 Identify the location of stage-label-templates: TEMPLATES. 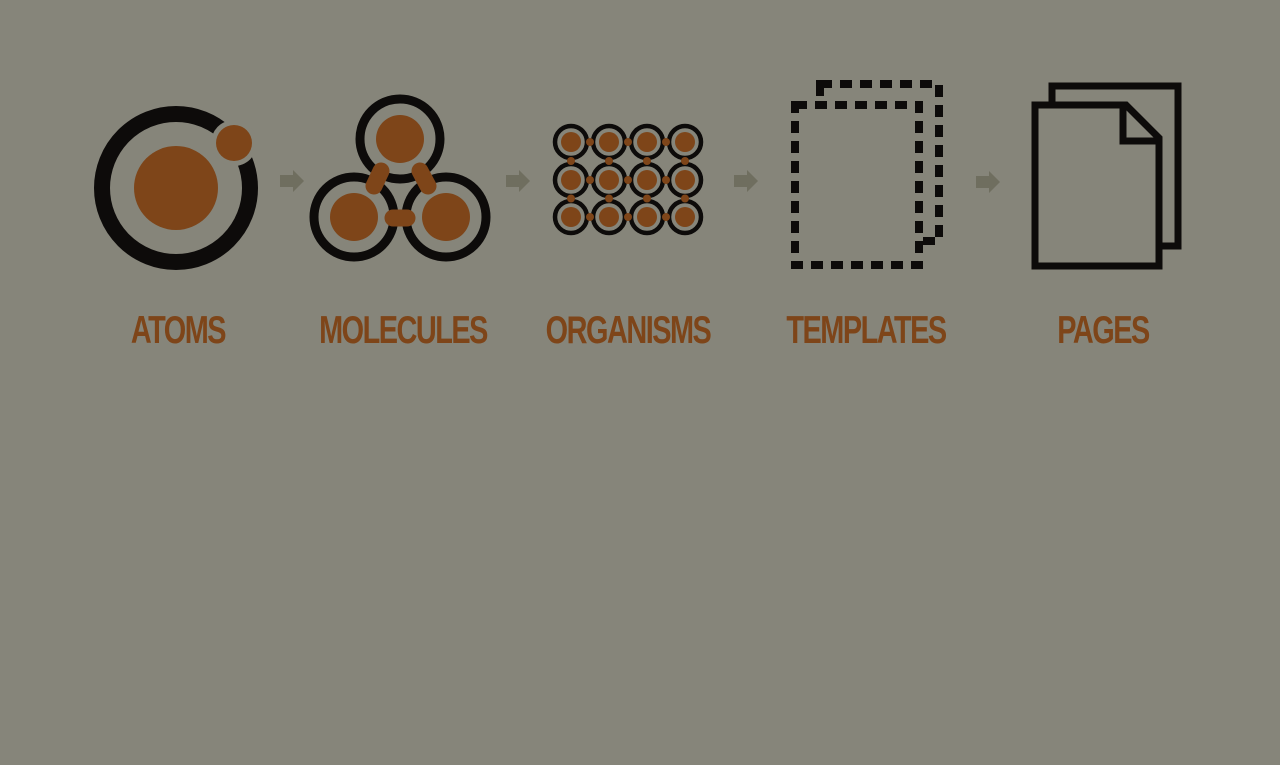
(866, 330).